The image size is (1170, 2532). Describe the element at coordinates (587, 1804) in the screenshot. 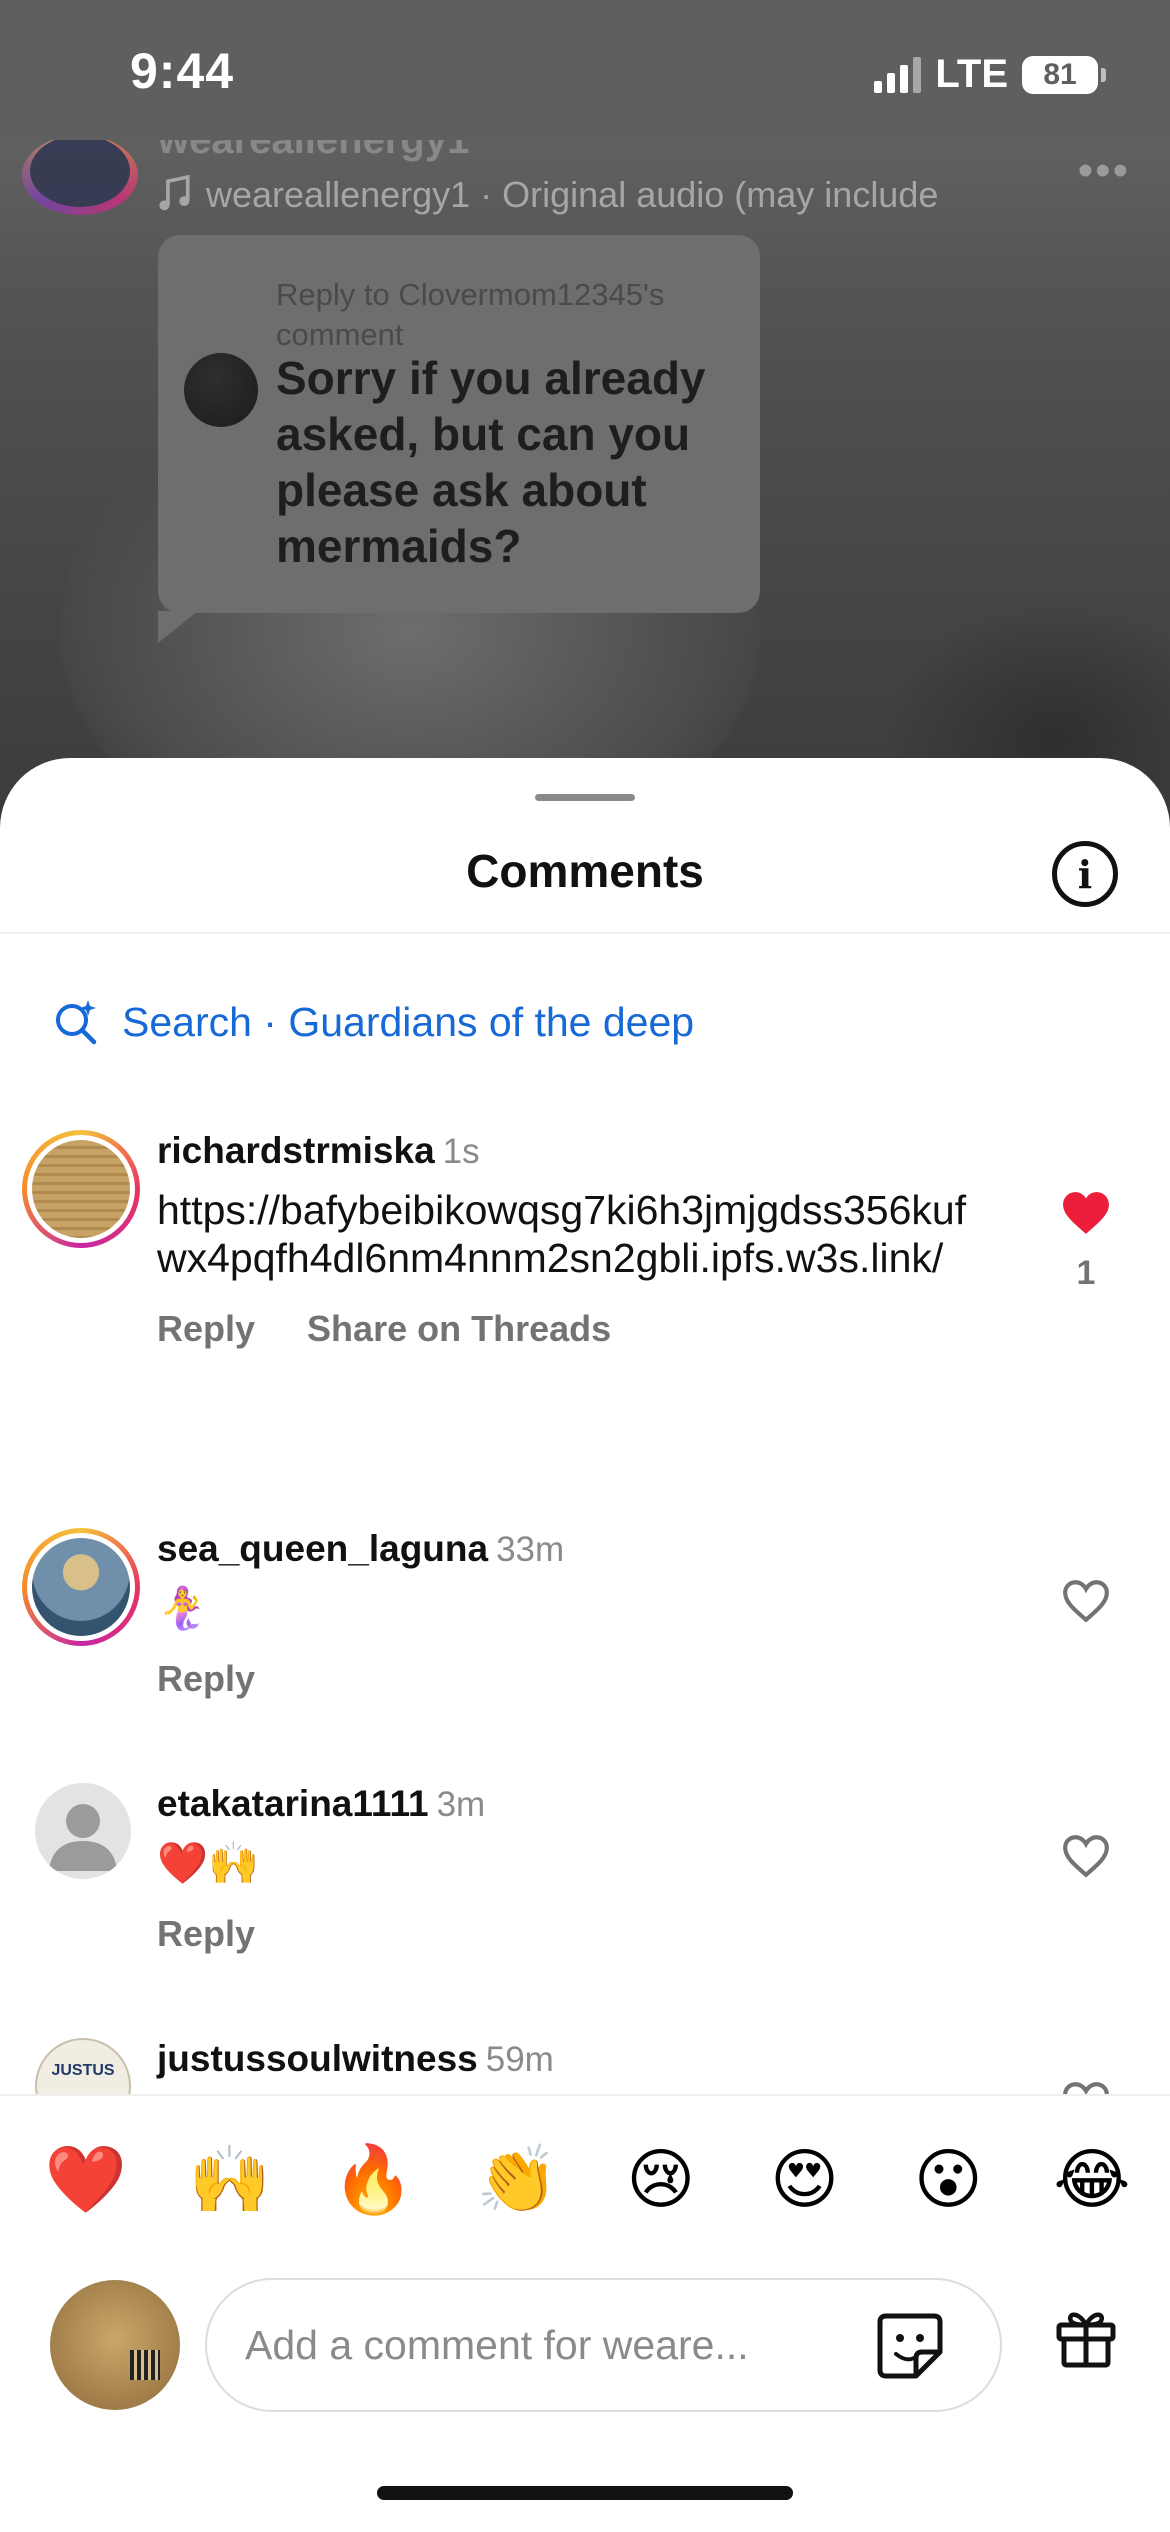

I see `comment-header: etakatarina1111 3m` at that location.